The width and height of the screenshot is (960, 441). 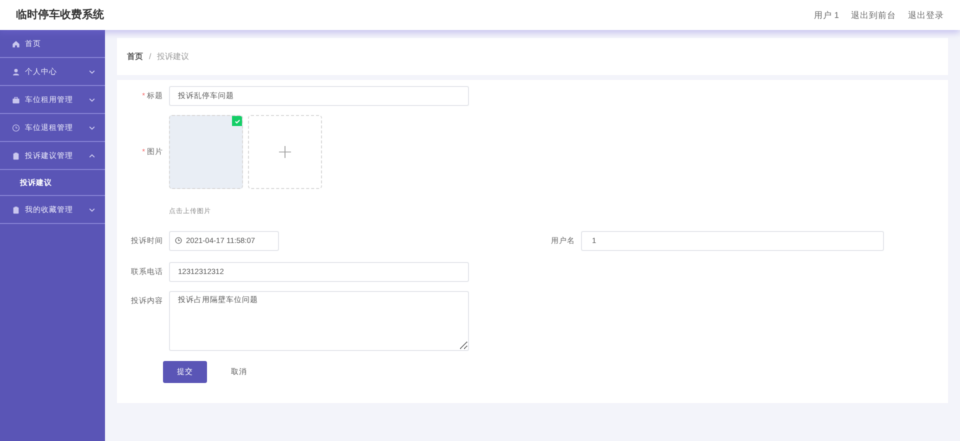 What do you see at coordinates (926, 15) in the screenshot?
I see `header-link: 退出登录` at bounding box center [926, 15].